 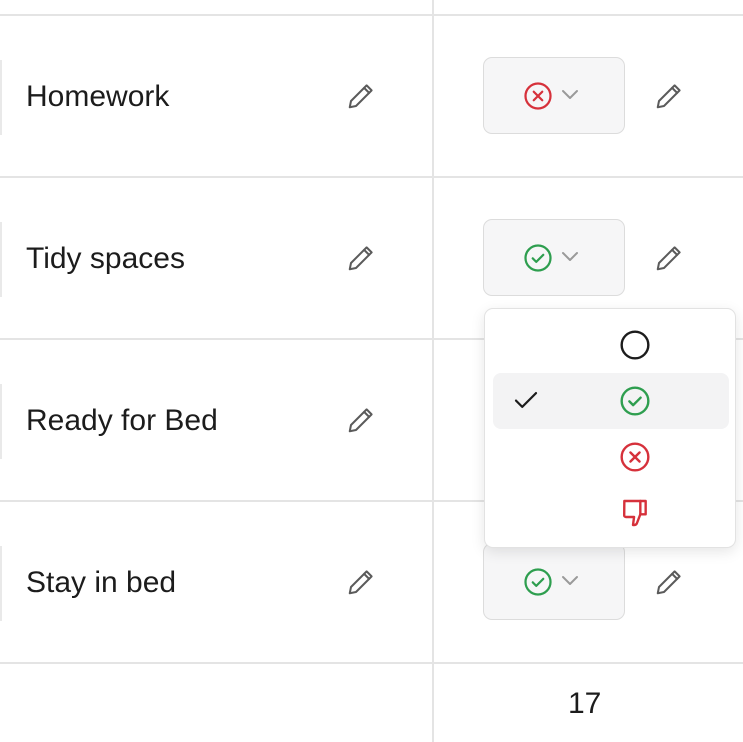 I want to click on total-count: 17, so click(x=585, y=703).